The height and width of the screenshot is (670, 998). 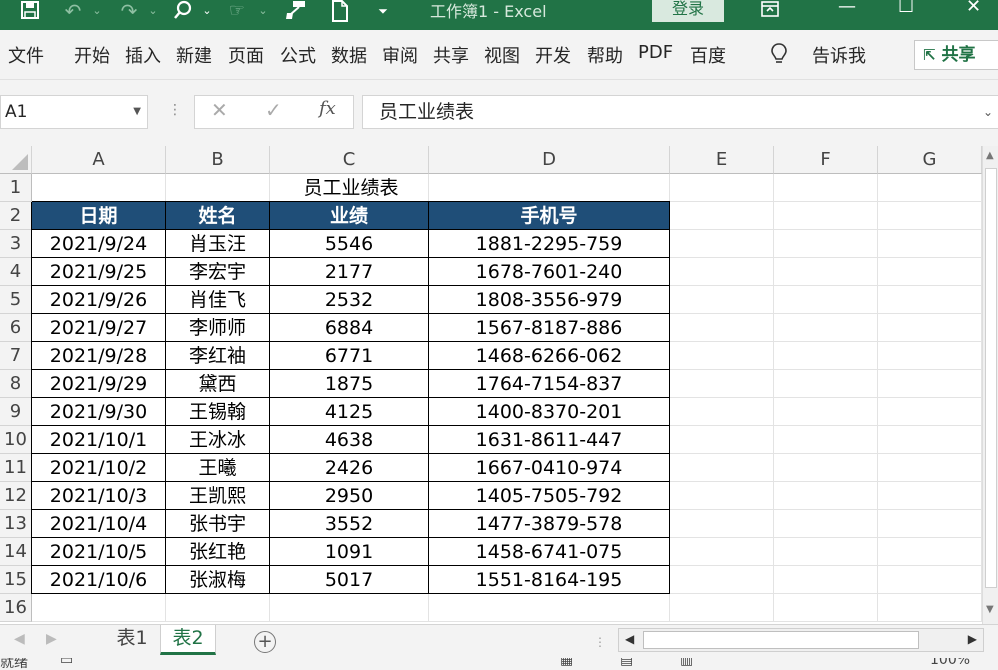 I want to click on table-header-cell: 姓名, so click(x=218, y=216).